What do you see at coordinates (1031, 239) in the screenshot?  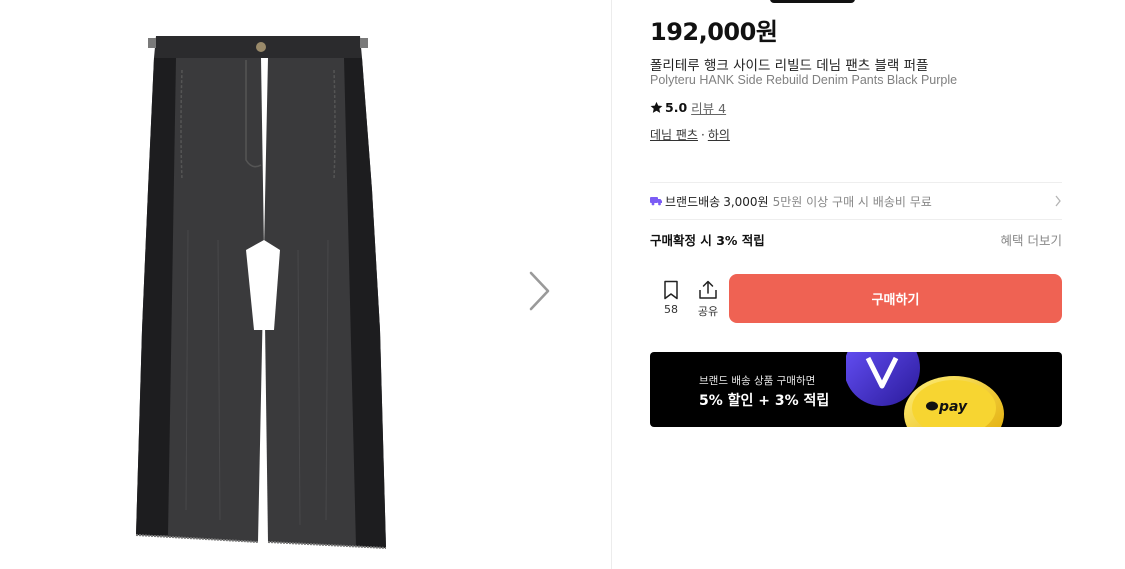 I see `more-benefits-link: 혜택 더보기` at bounding box center [1031, 239].